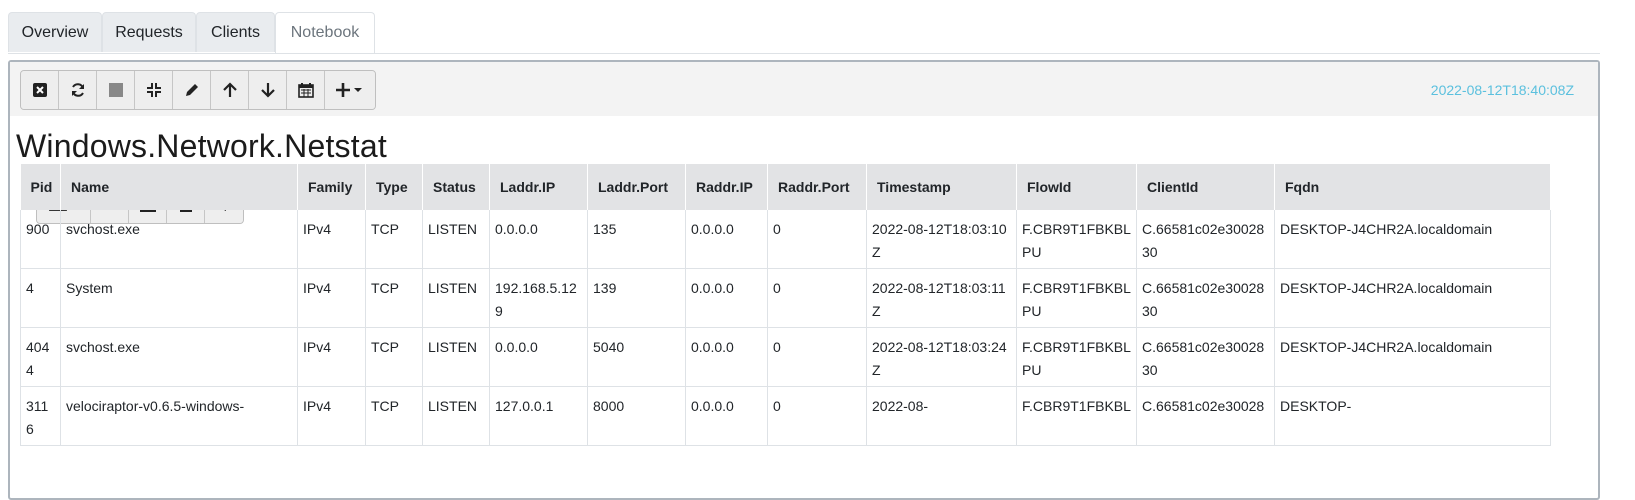 The width and height of the screenshot is (1635, 500). I want to click on table-cell: 5040, so click(636, 357).